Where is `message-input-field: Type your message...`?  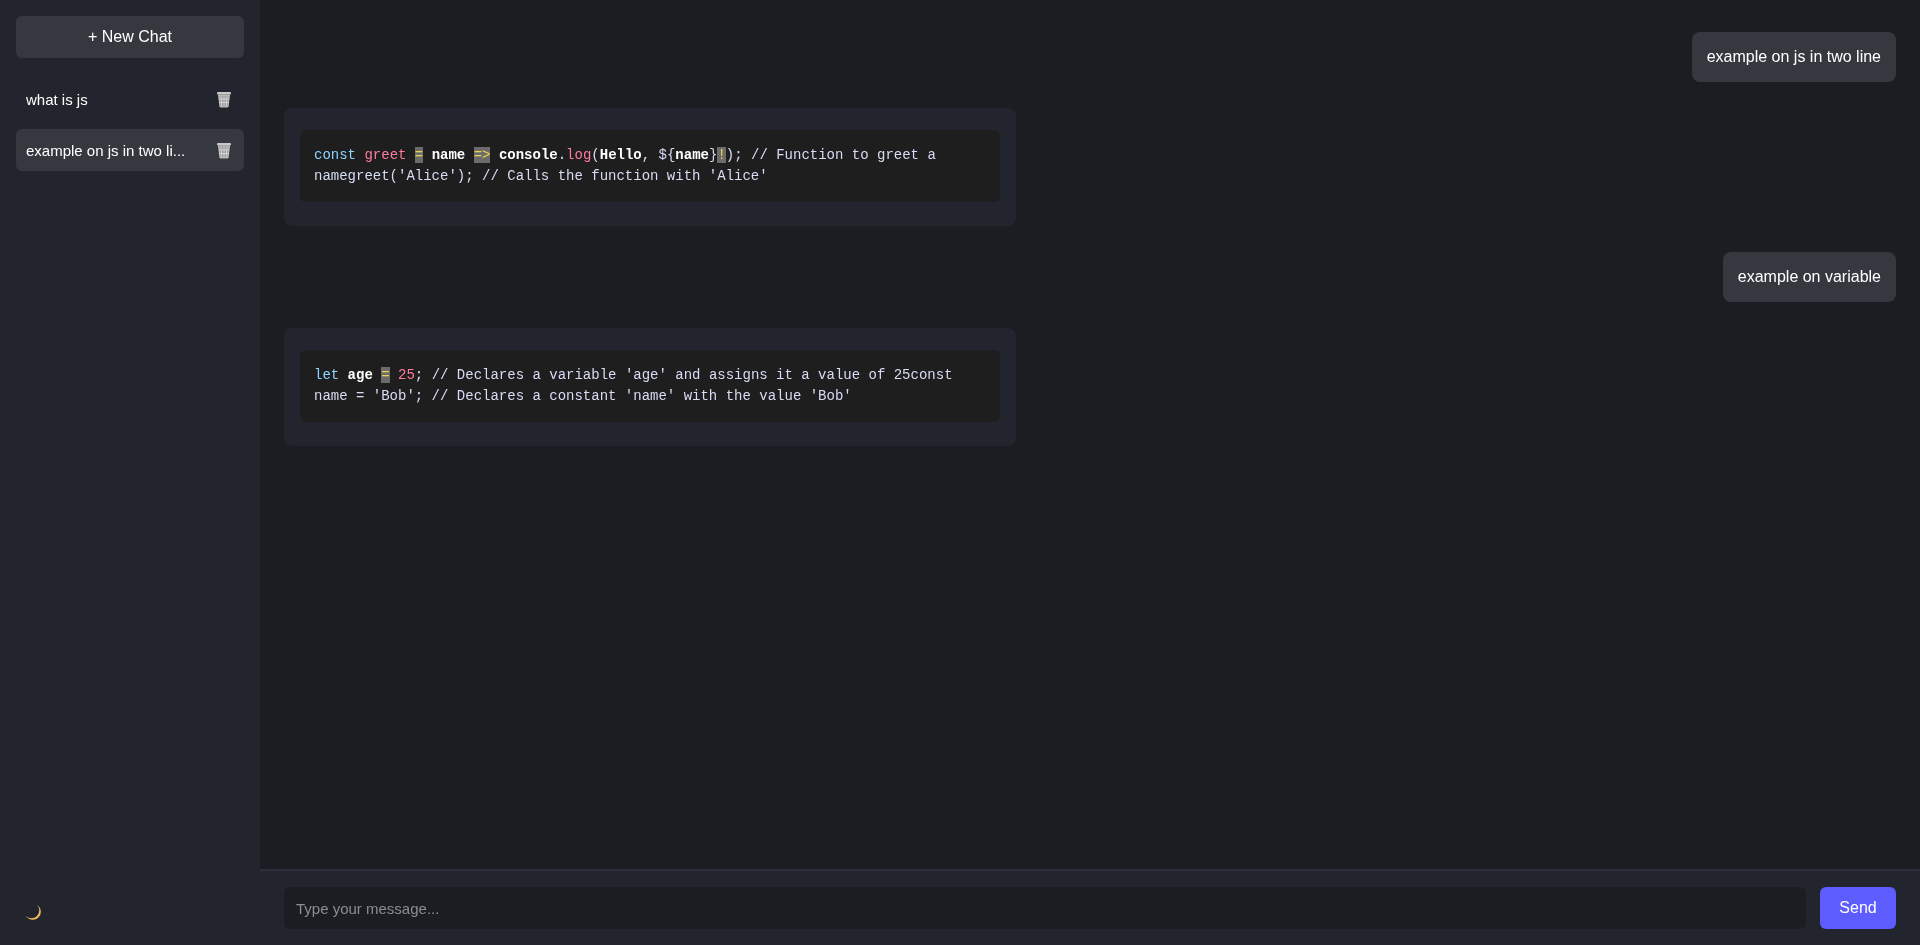
message-input-field: Type your message... is located at coordinates (1045, 908).